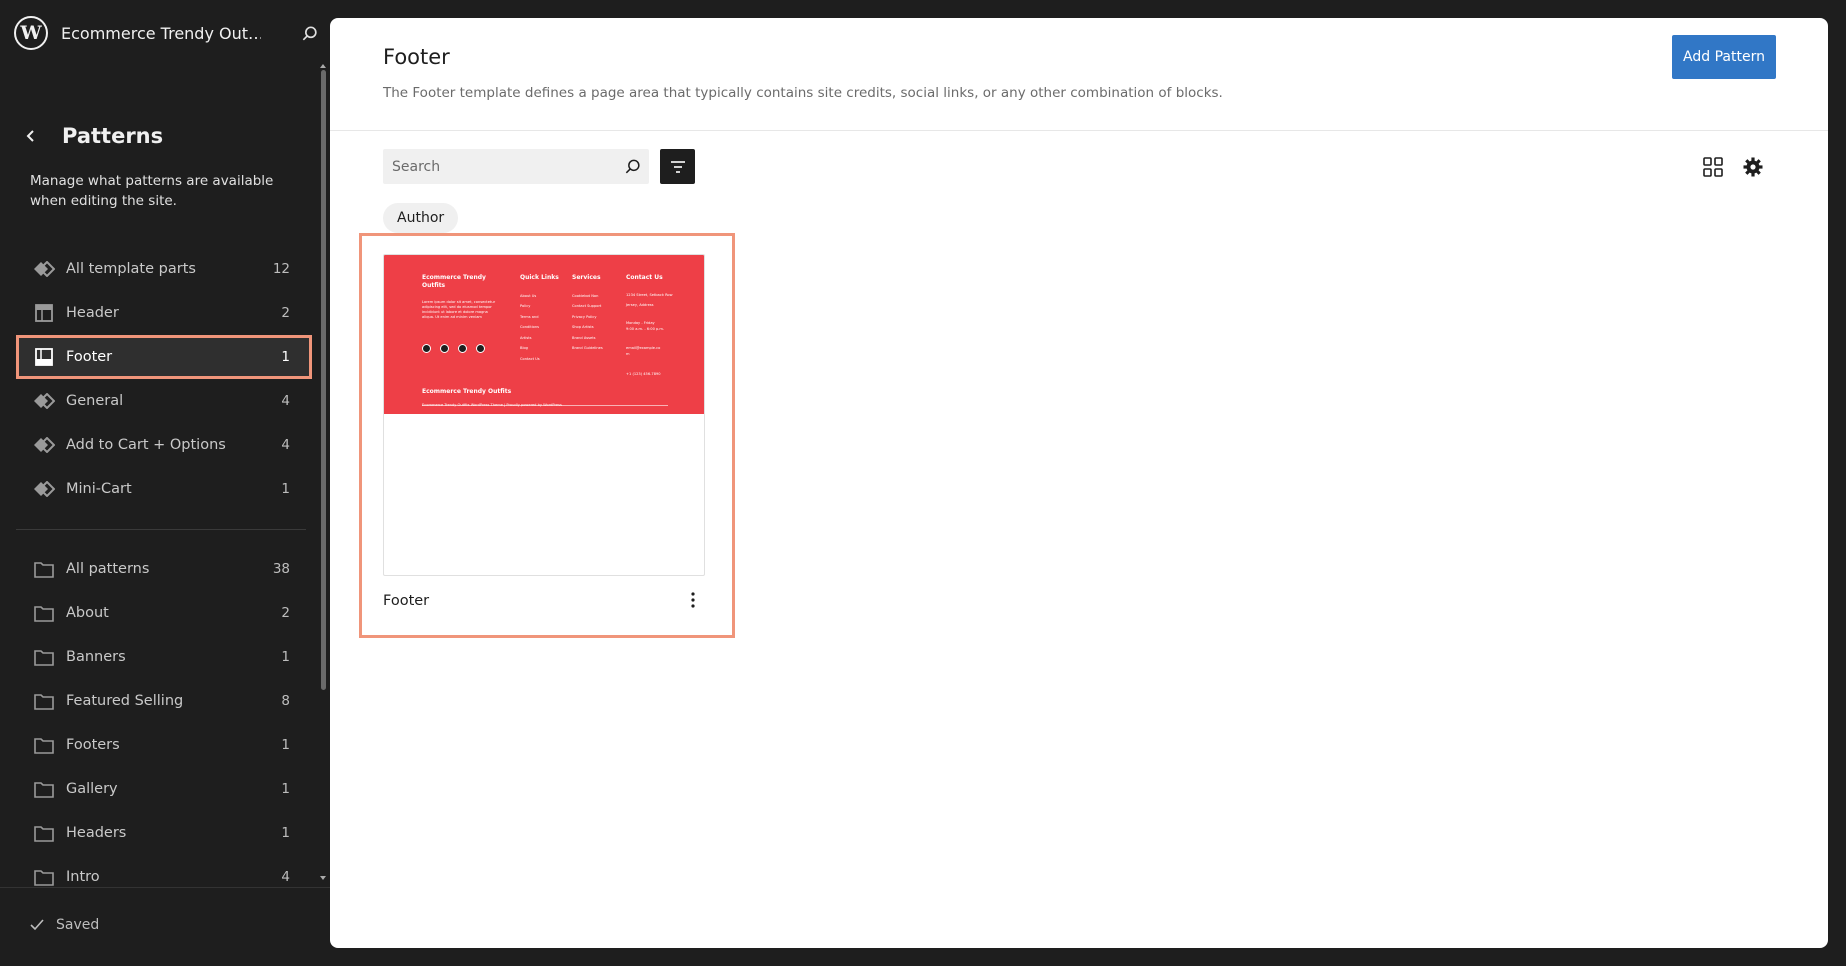  What do you see at coordinates (164, 657) in the screenshot?
I see `sidebar-item-banners: Banners 1` at bounding box center [164, 657].